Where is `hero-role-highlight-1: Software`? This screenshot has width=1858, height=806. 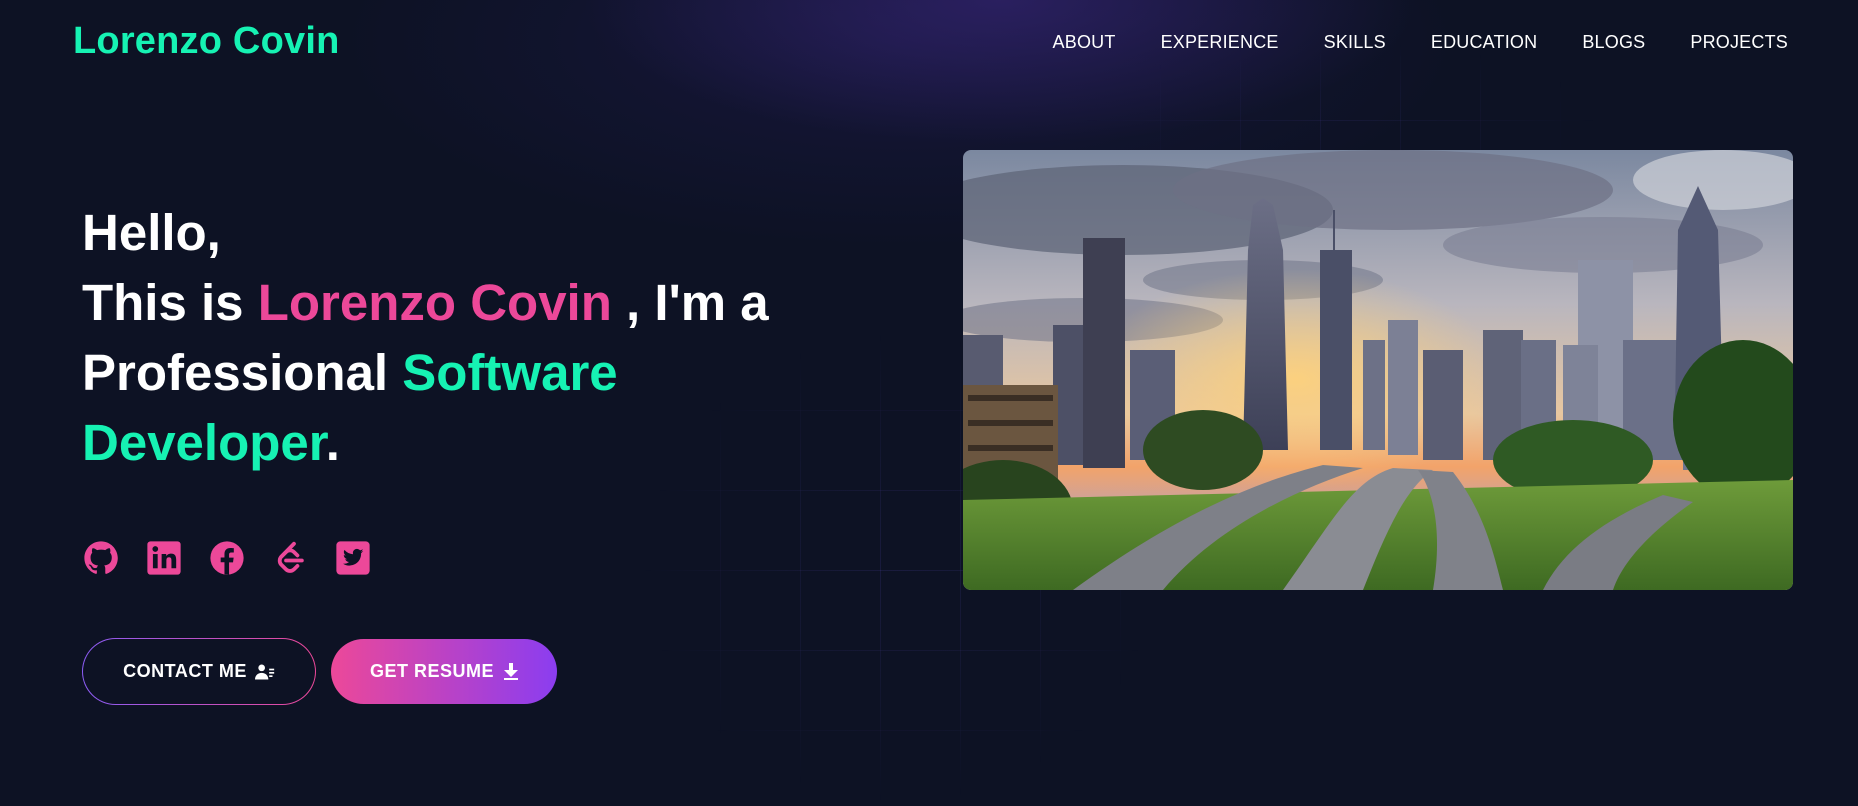
hero-role-highlight-1: Software is located at coordinates (510, 372).